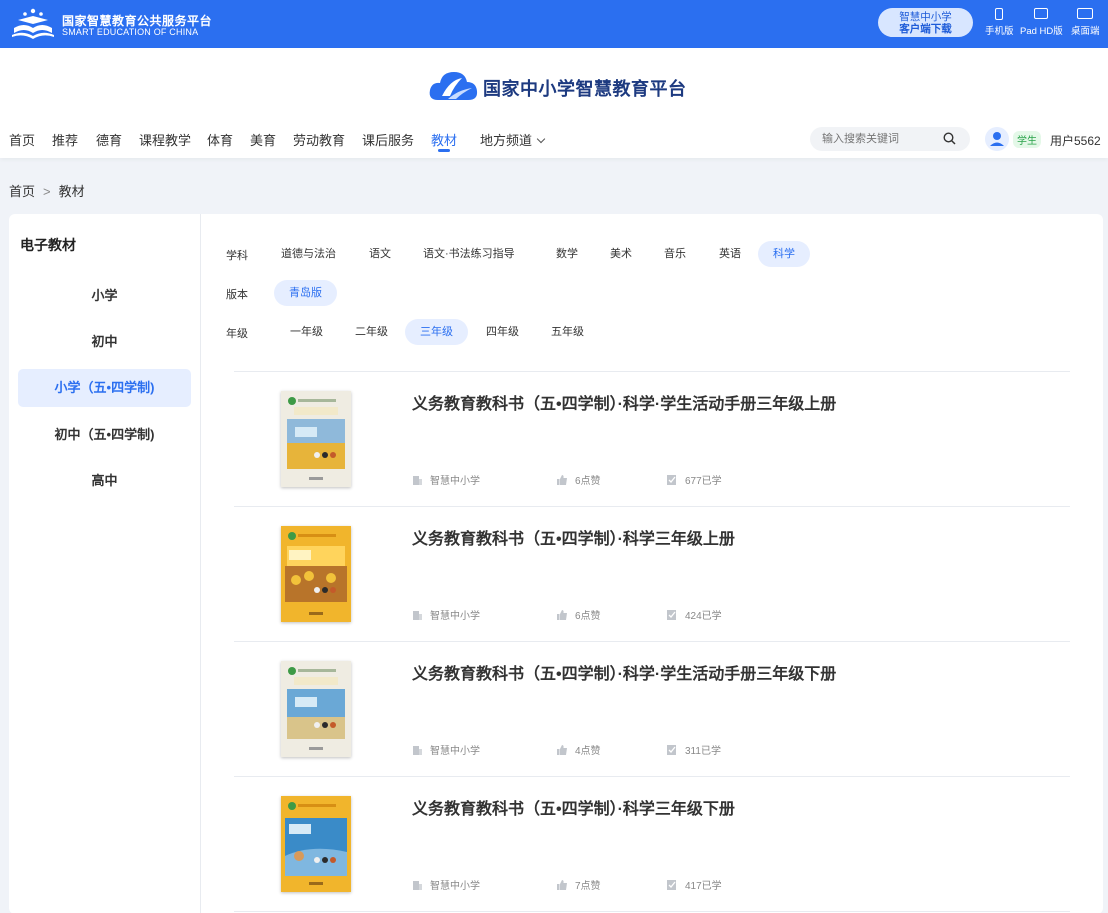  What do you see at coordinates (997, 139) in the screenshot?
I see `user-avatar-icon` at bounding box center [997, 139].